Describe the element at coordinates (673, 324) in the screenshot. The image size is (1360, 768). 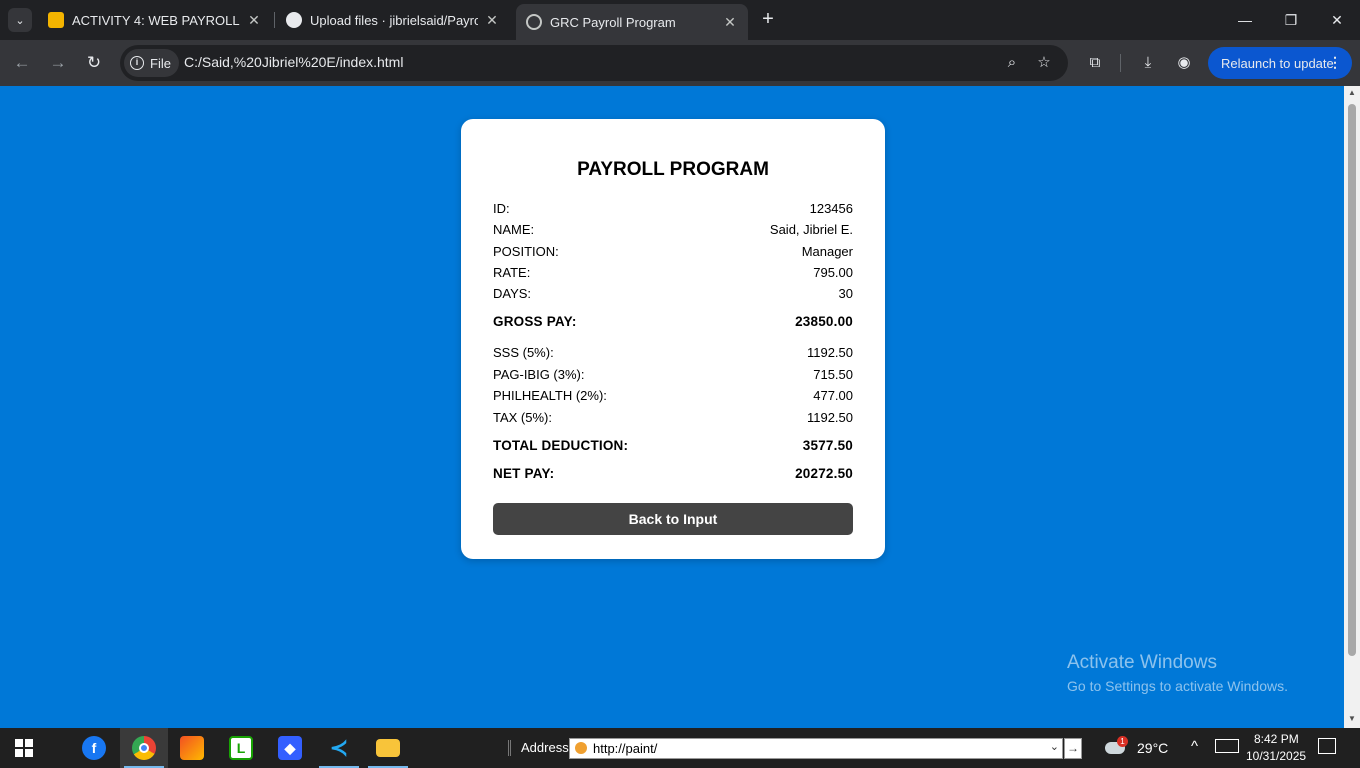
I see `gross-pay-row: GROSS PAY: 23850.00` at that location.